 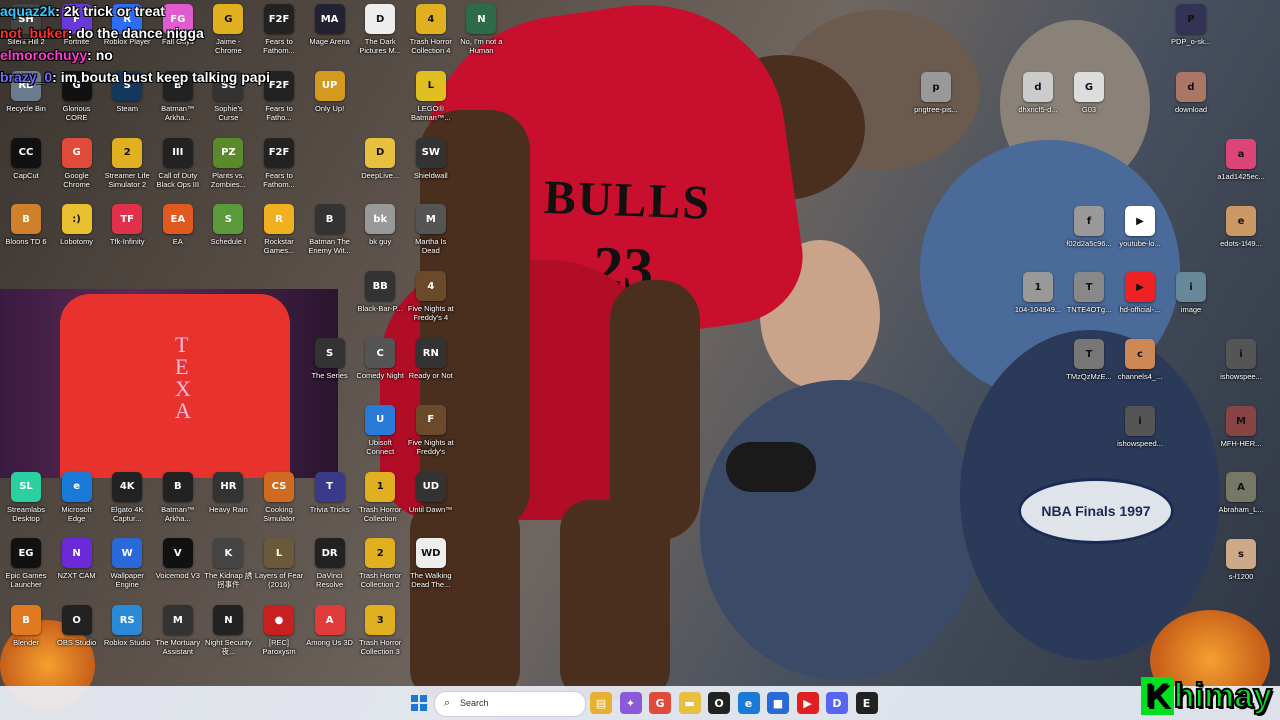 What do you see at coordinates (419, 703) in the screenshot?
I see `start-button` at bounding box center [419, 703].